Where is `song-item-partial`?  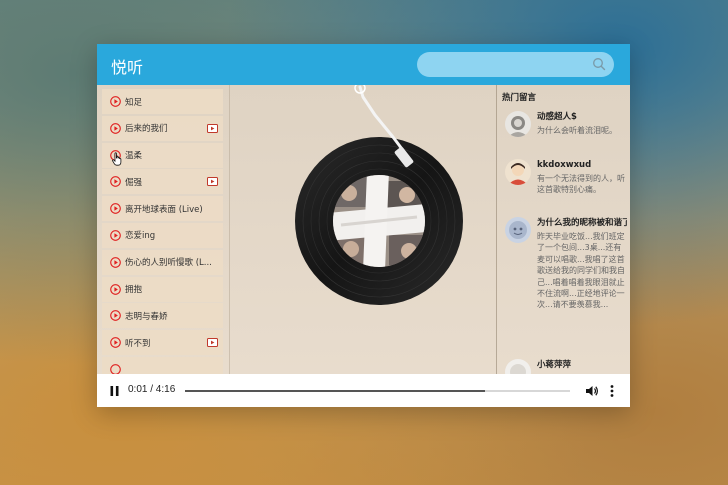 song-item-partial is located at coordinates (162, 365).